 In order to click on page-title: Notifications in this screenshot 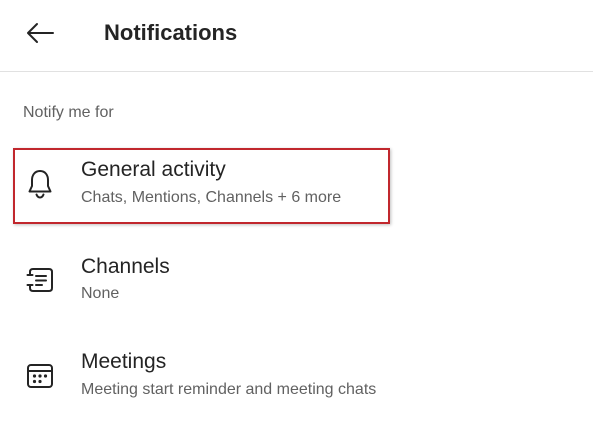, I will do `click(171, 32)`.